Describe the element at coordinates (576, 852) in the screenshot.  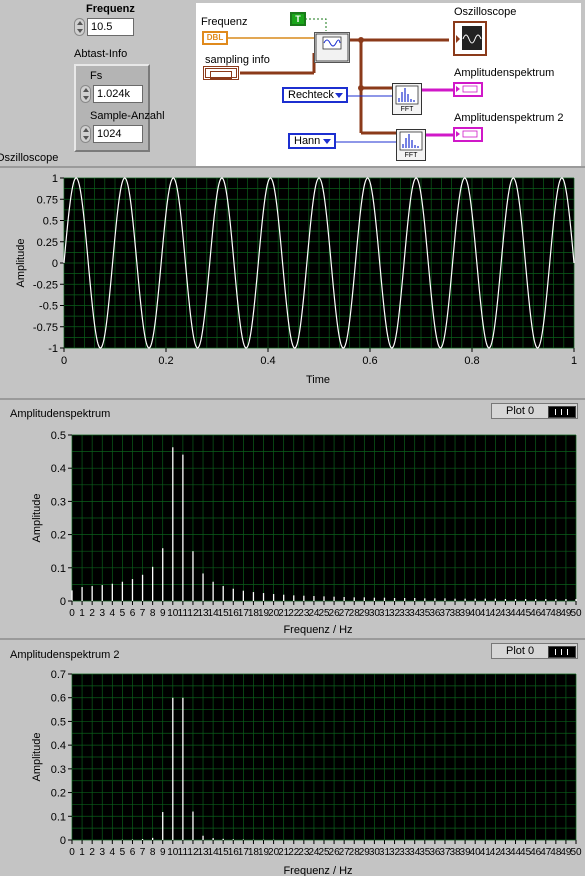
I see `x-tick-label: 50` at that location.